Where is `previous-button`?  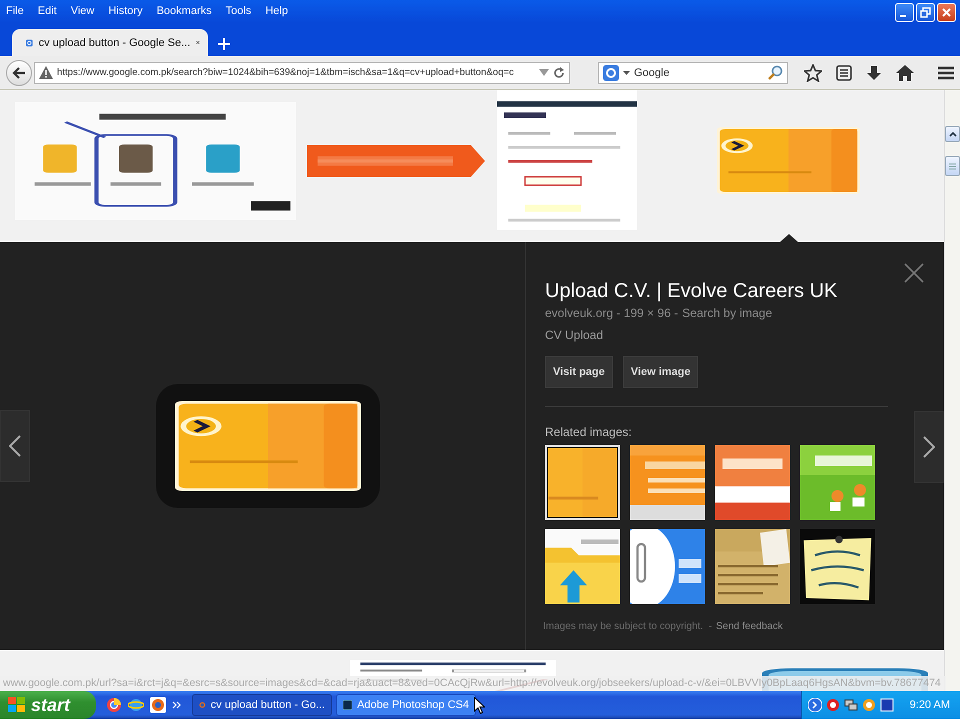
previous-button is located at coordinates (15, 446).